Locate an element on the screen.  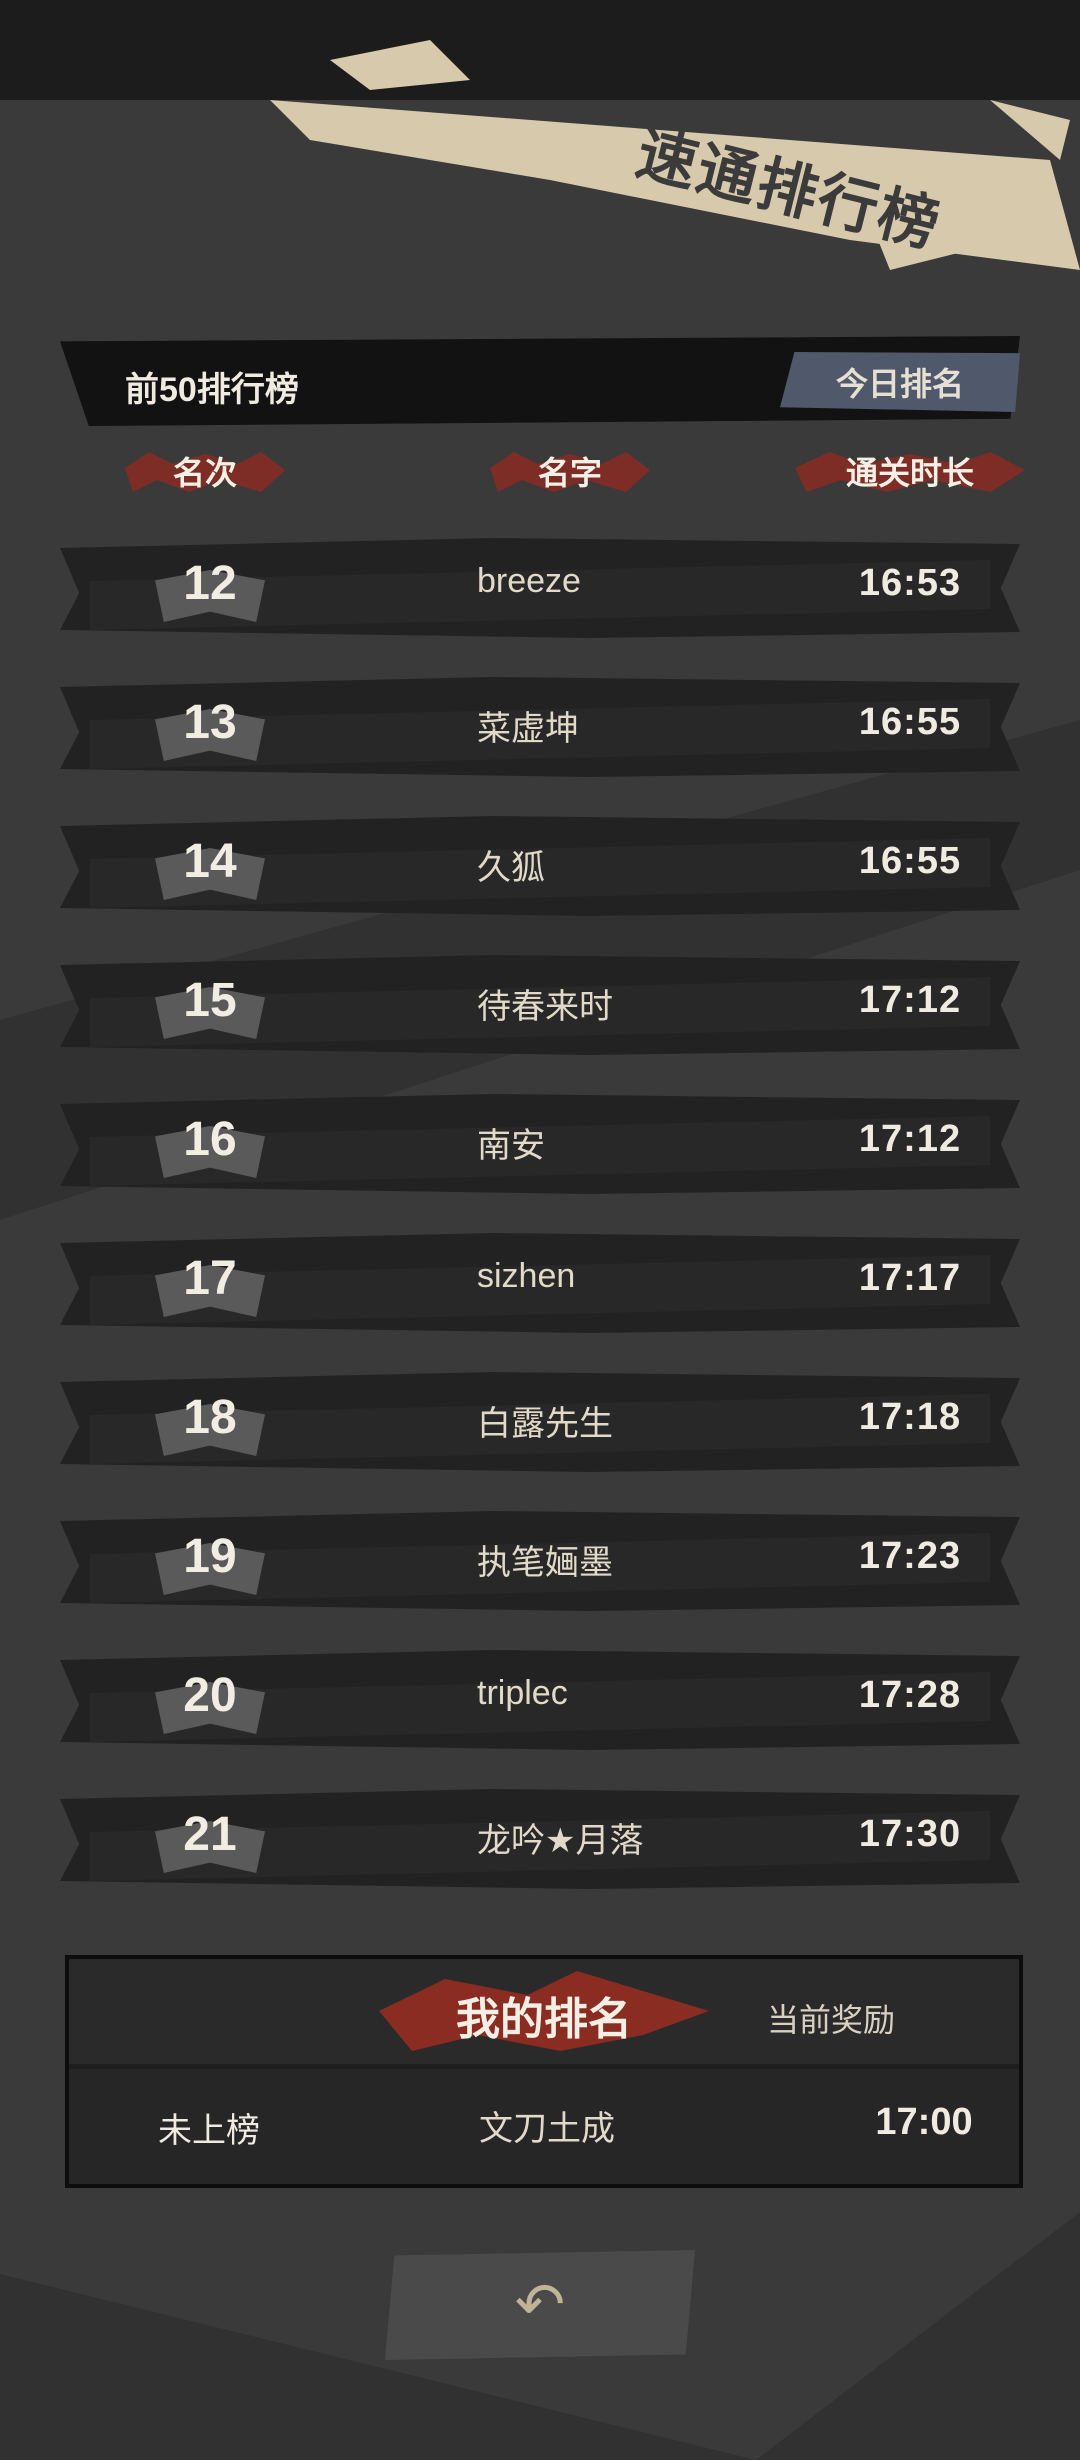
clear-time: 17:23 is located at coordinates (910, 1556).